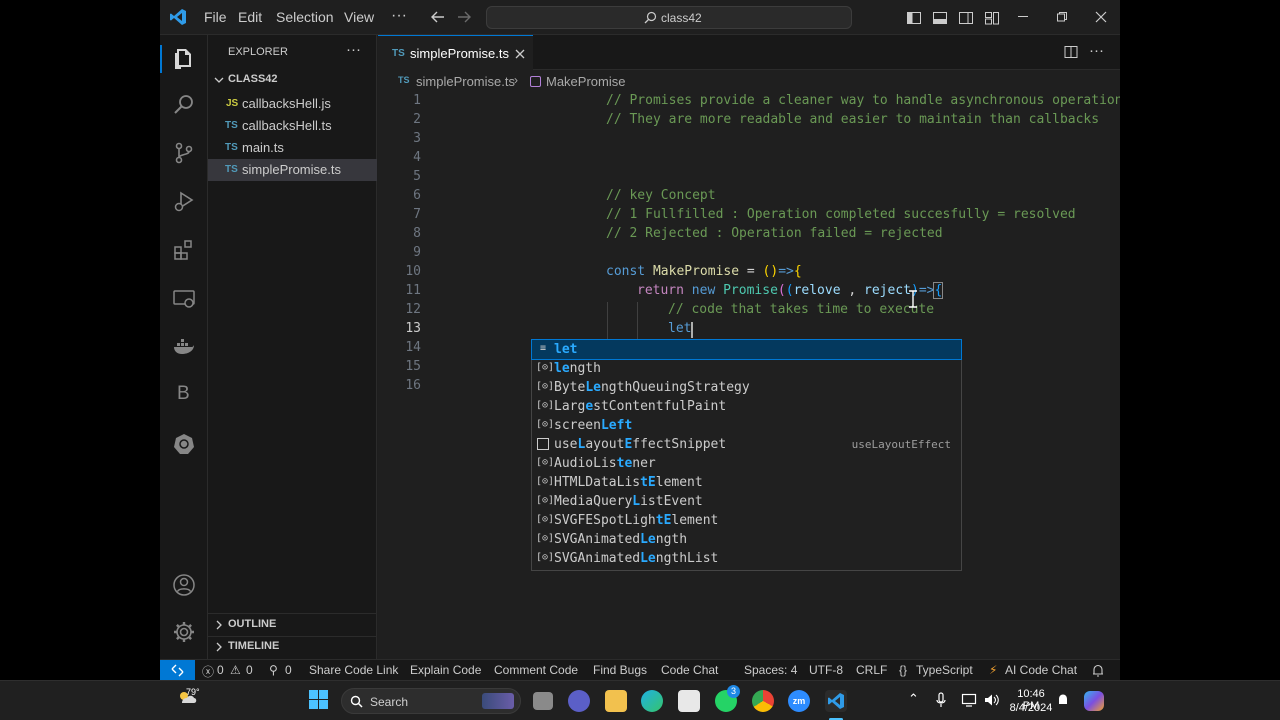 The image size is (1280, 720). Describe the element at coordinates (1094, 701) in the screenshot. I see `copilot-icon` at that location.